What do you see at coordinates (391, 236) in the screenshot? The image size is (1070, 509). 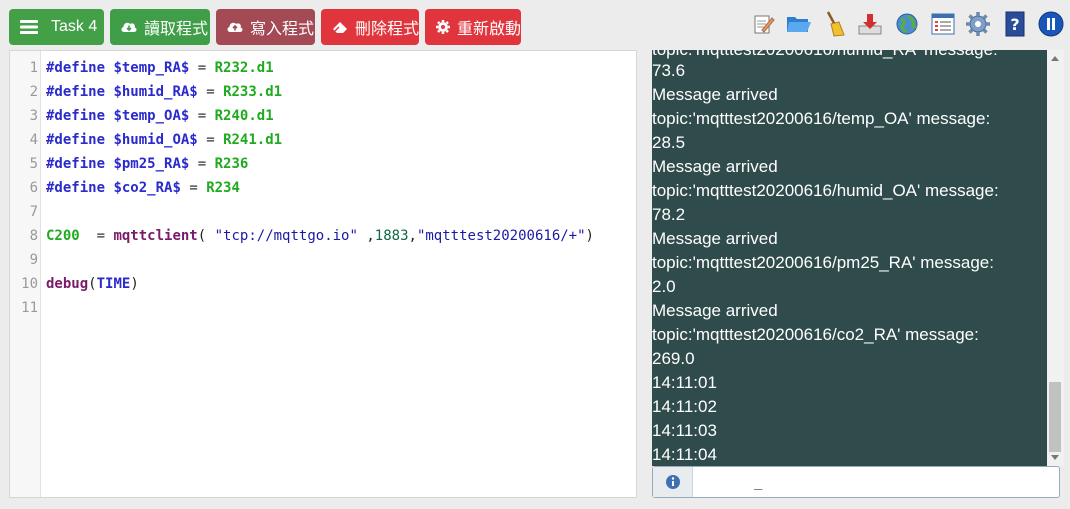 I see `number-literal: 1883` at bounding box center [391, 236].